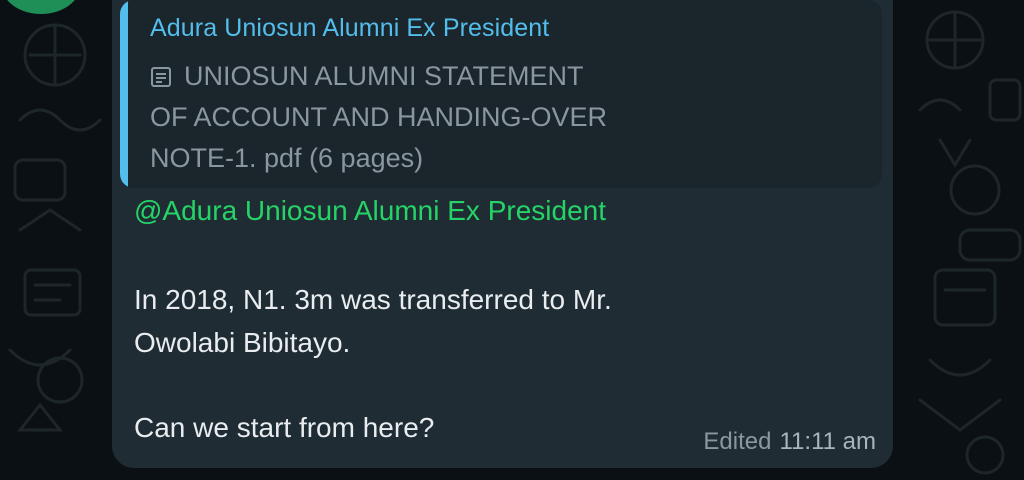 This screenshot has width=1024, height=480. I want to click on quoted-document-title-2: OF ACCOUNT AND HANDING-OVER, so click(379, 117).